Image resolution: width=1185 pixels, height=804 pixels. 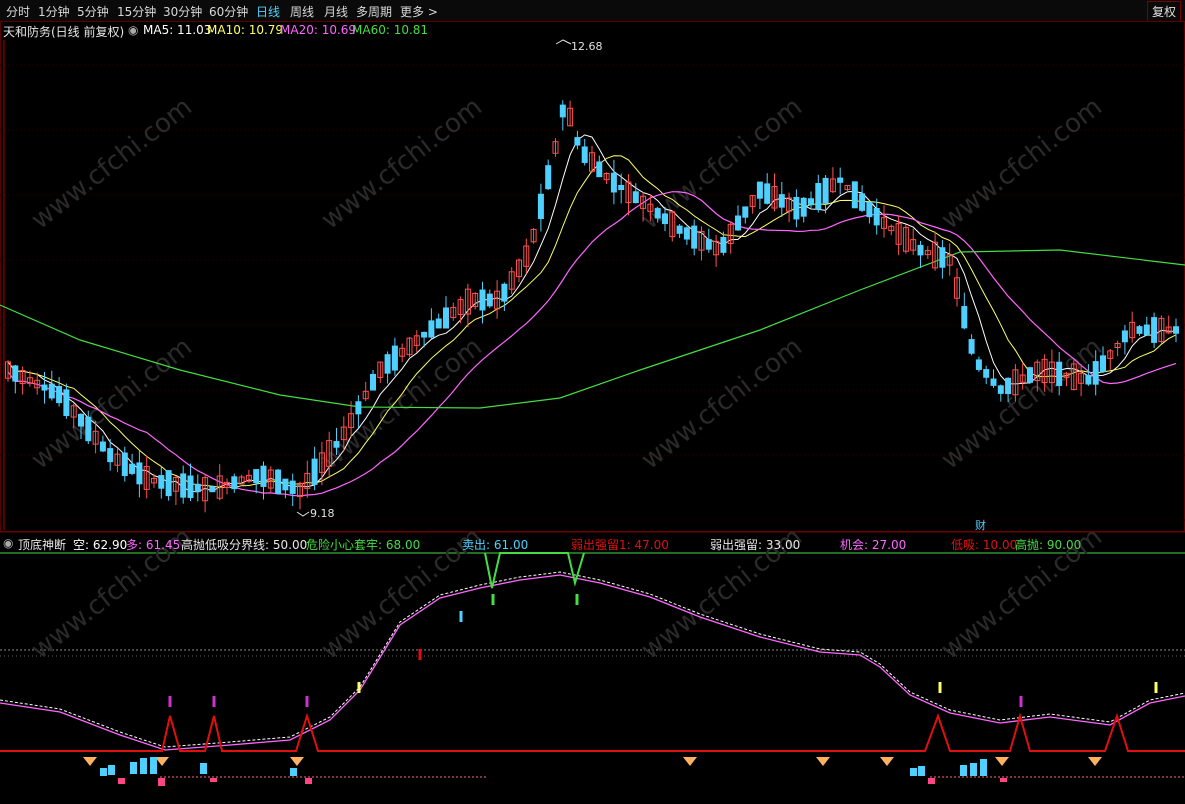 I want to click on dixi-signal-line, so click(x=592, y=732).